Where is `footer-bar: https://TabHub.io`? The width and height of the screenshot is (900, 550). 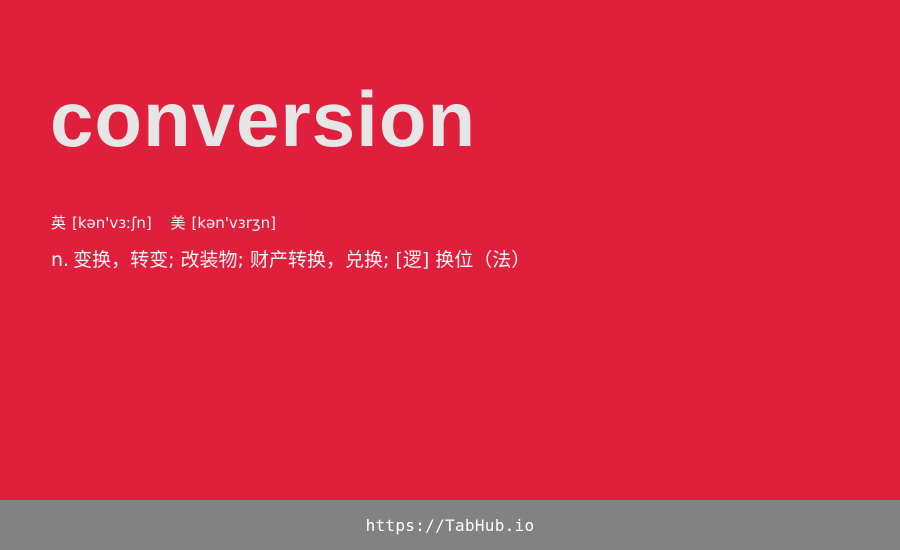 footer-bar: https://TabHub.io is located at coordinates (450, 525).